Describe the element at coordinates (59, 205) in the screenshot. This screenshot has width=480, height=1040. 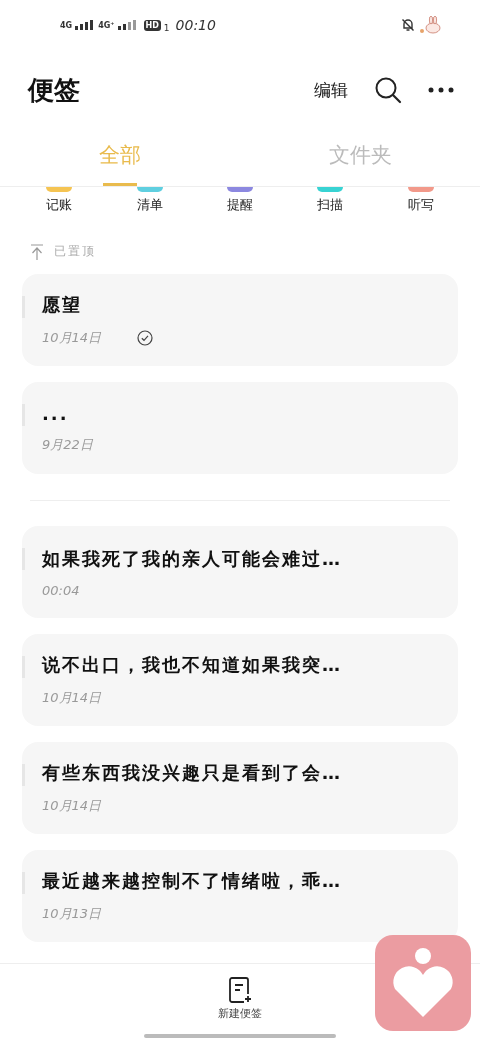
I see `shortcut-label: 记账` at that location.